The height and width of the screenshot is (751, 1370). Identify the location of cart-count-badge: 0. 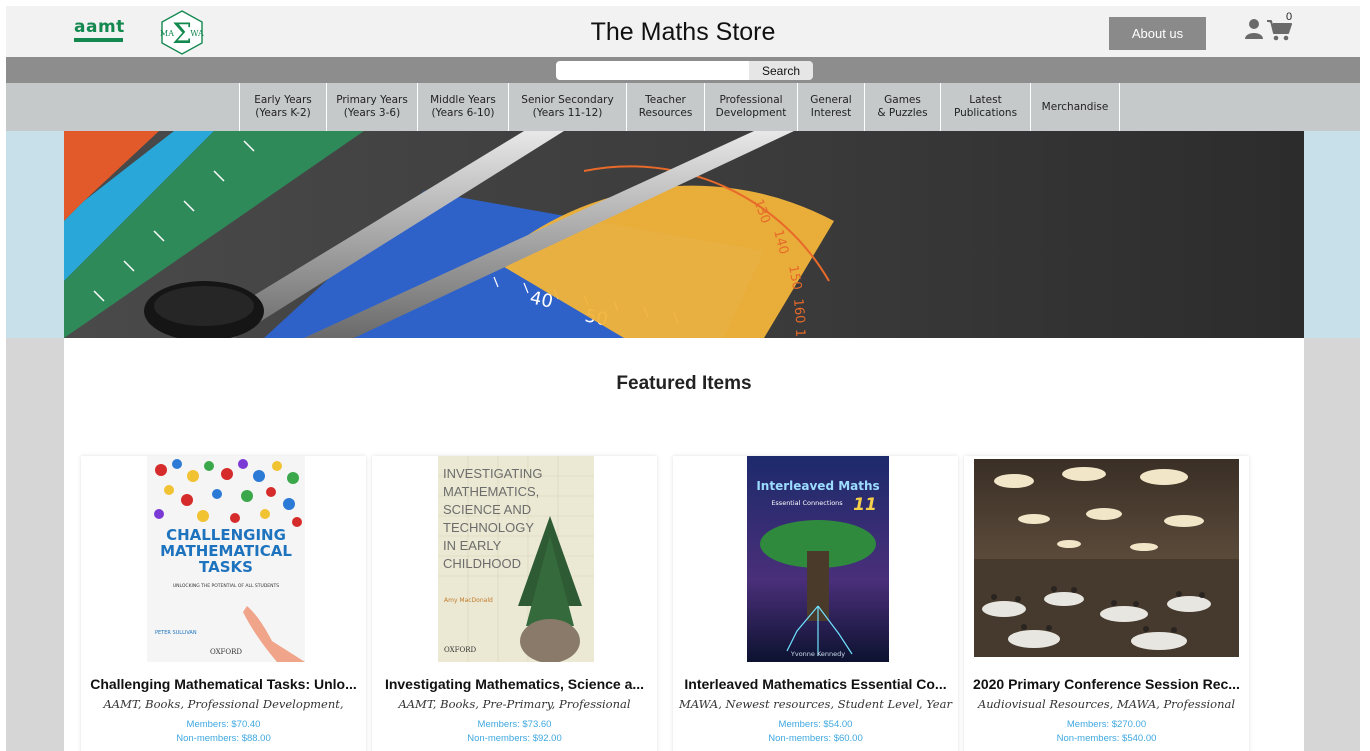
(1289, 17).